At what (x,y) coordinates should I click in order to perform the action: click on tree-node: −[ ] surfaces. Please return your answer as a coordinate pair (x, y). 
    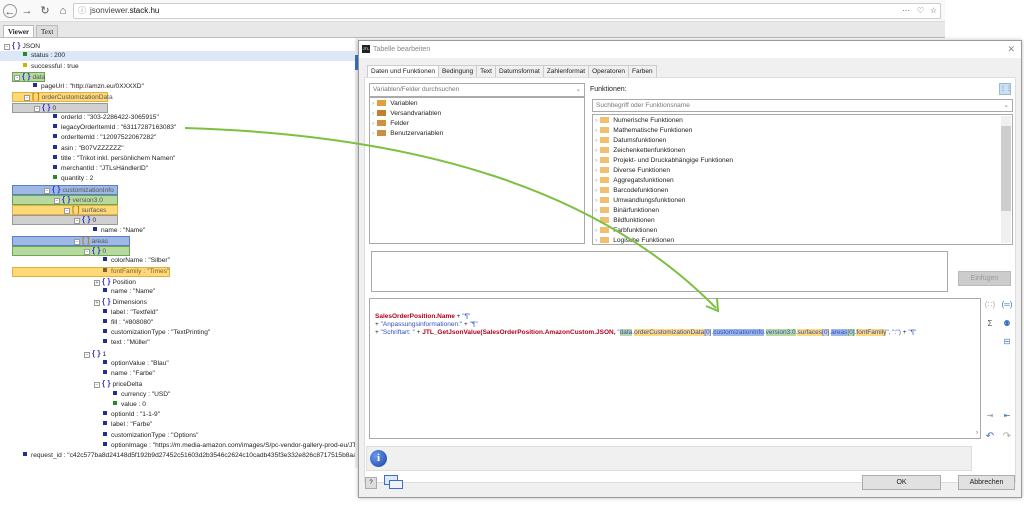
    Looking at the image, I should click on (85, 210).